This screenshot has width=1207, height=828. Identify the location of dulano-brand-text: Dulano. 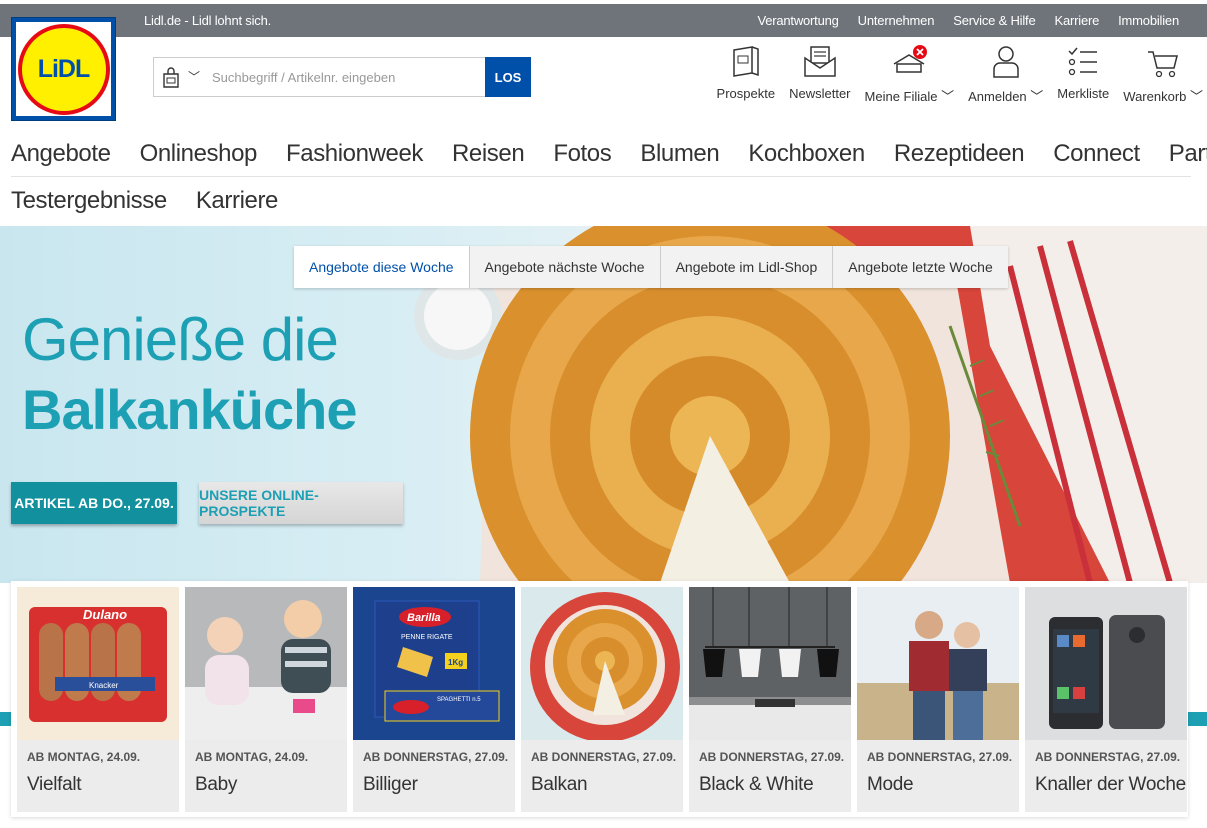
(105, 614).